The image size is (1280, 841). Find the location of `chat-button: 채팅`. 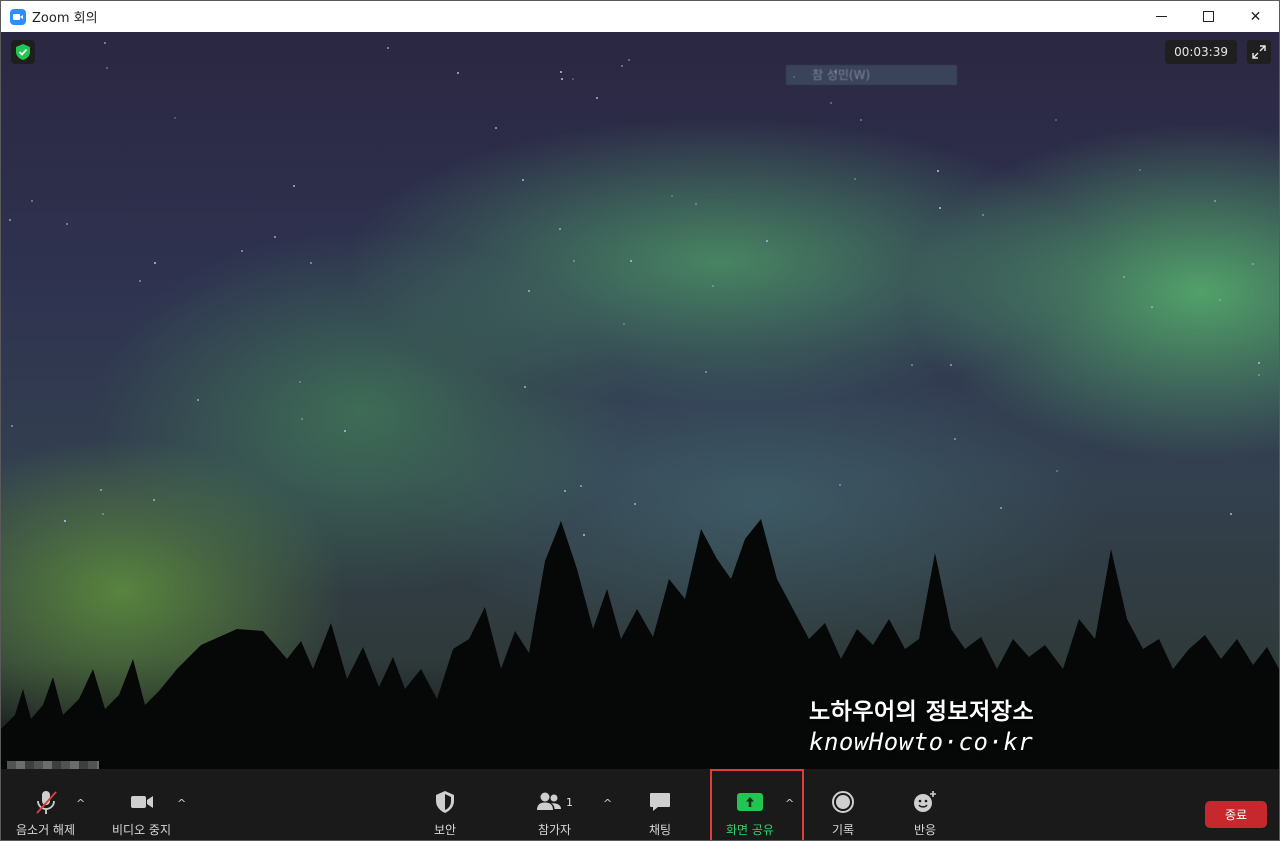

chat-button: 채팅 is located at coordinates (660, 813).